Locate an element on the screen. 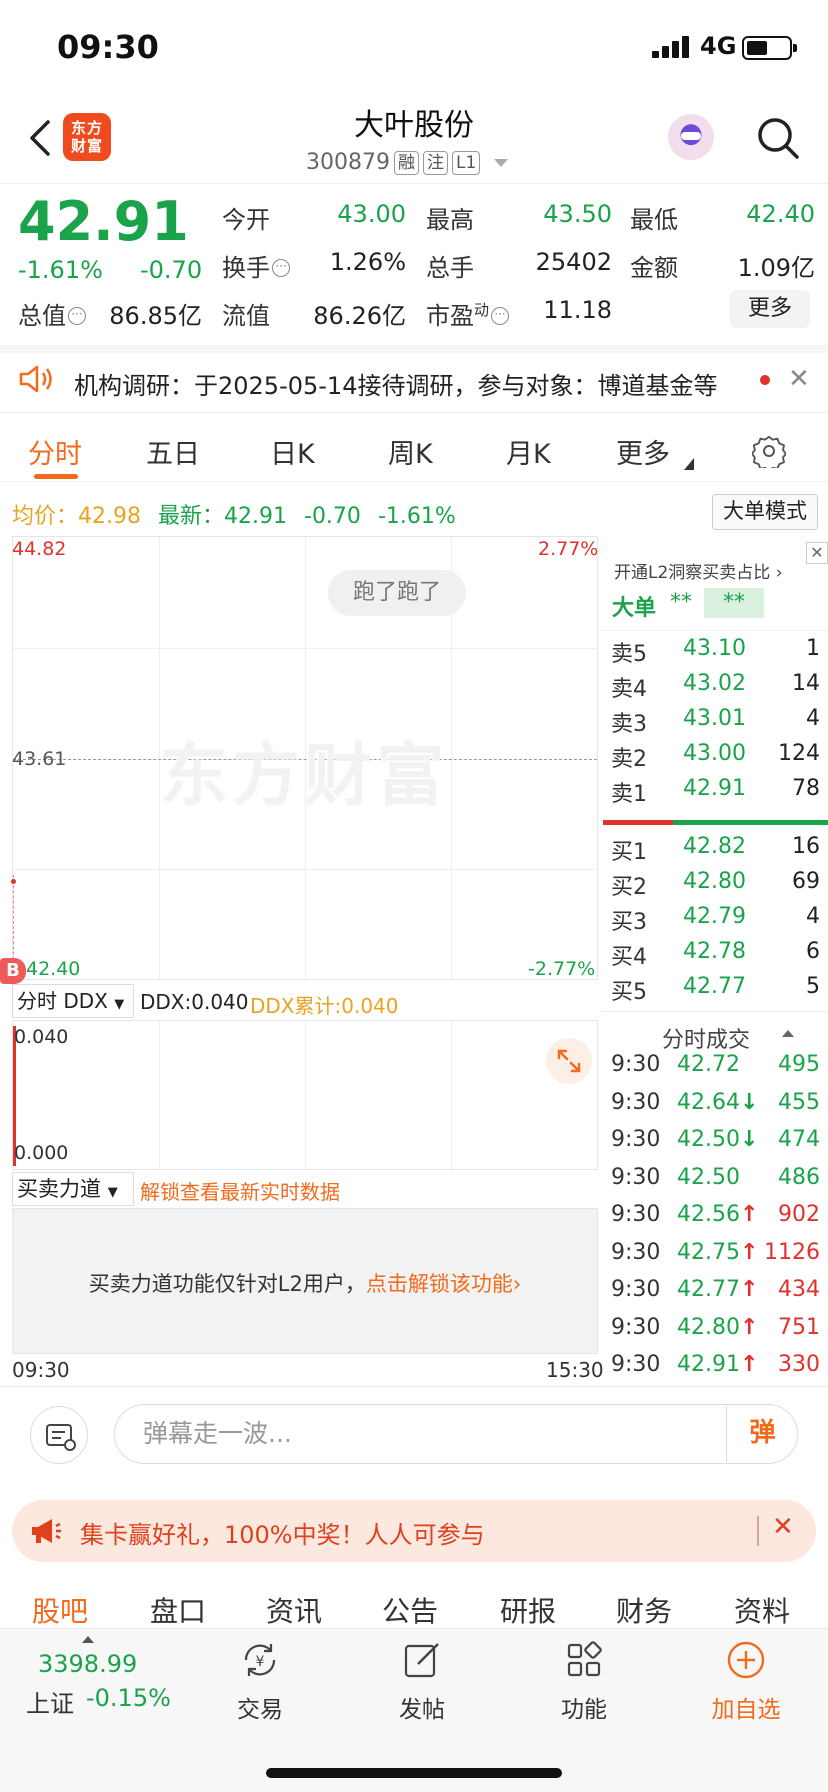 The image size is (828, 1792). ask-row: 卖2 43.00 124 is located at coordinates (714, 759).